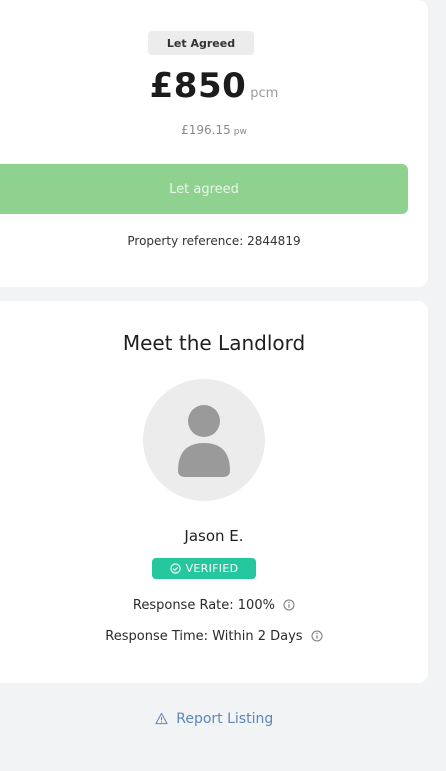 The width and height of the screenshot is (446, 771). What do you see at coordinates (204, 636) in the screenshot?
I see `response-time: Response Time: Within 2 Days` at bounding box center [204, 636].